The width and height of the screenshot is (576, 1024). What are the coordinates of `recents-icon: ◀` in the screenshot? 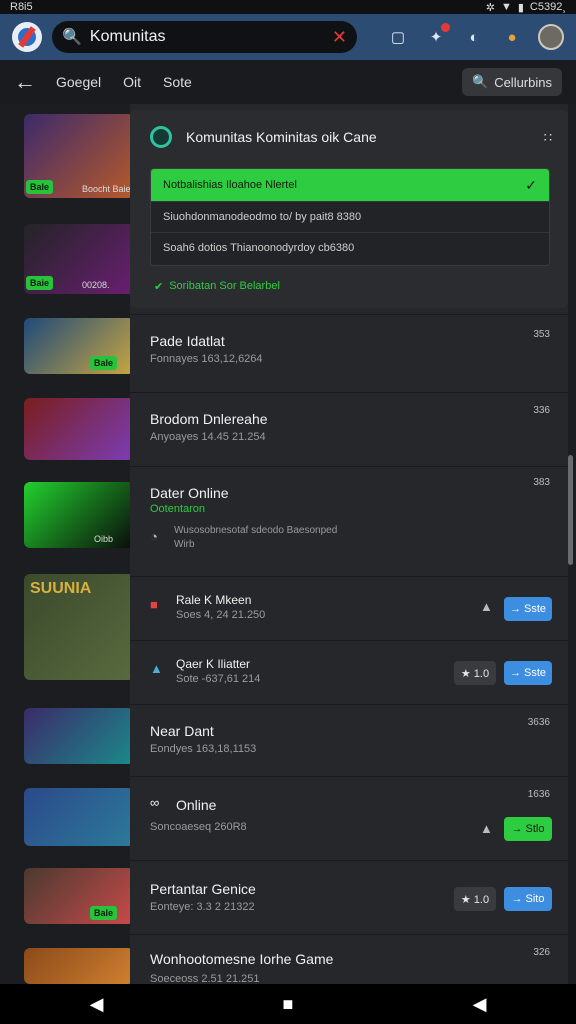 It's located at (480, 1004).